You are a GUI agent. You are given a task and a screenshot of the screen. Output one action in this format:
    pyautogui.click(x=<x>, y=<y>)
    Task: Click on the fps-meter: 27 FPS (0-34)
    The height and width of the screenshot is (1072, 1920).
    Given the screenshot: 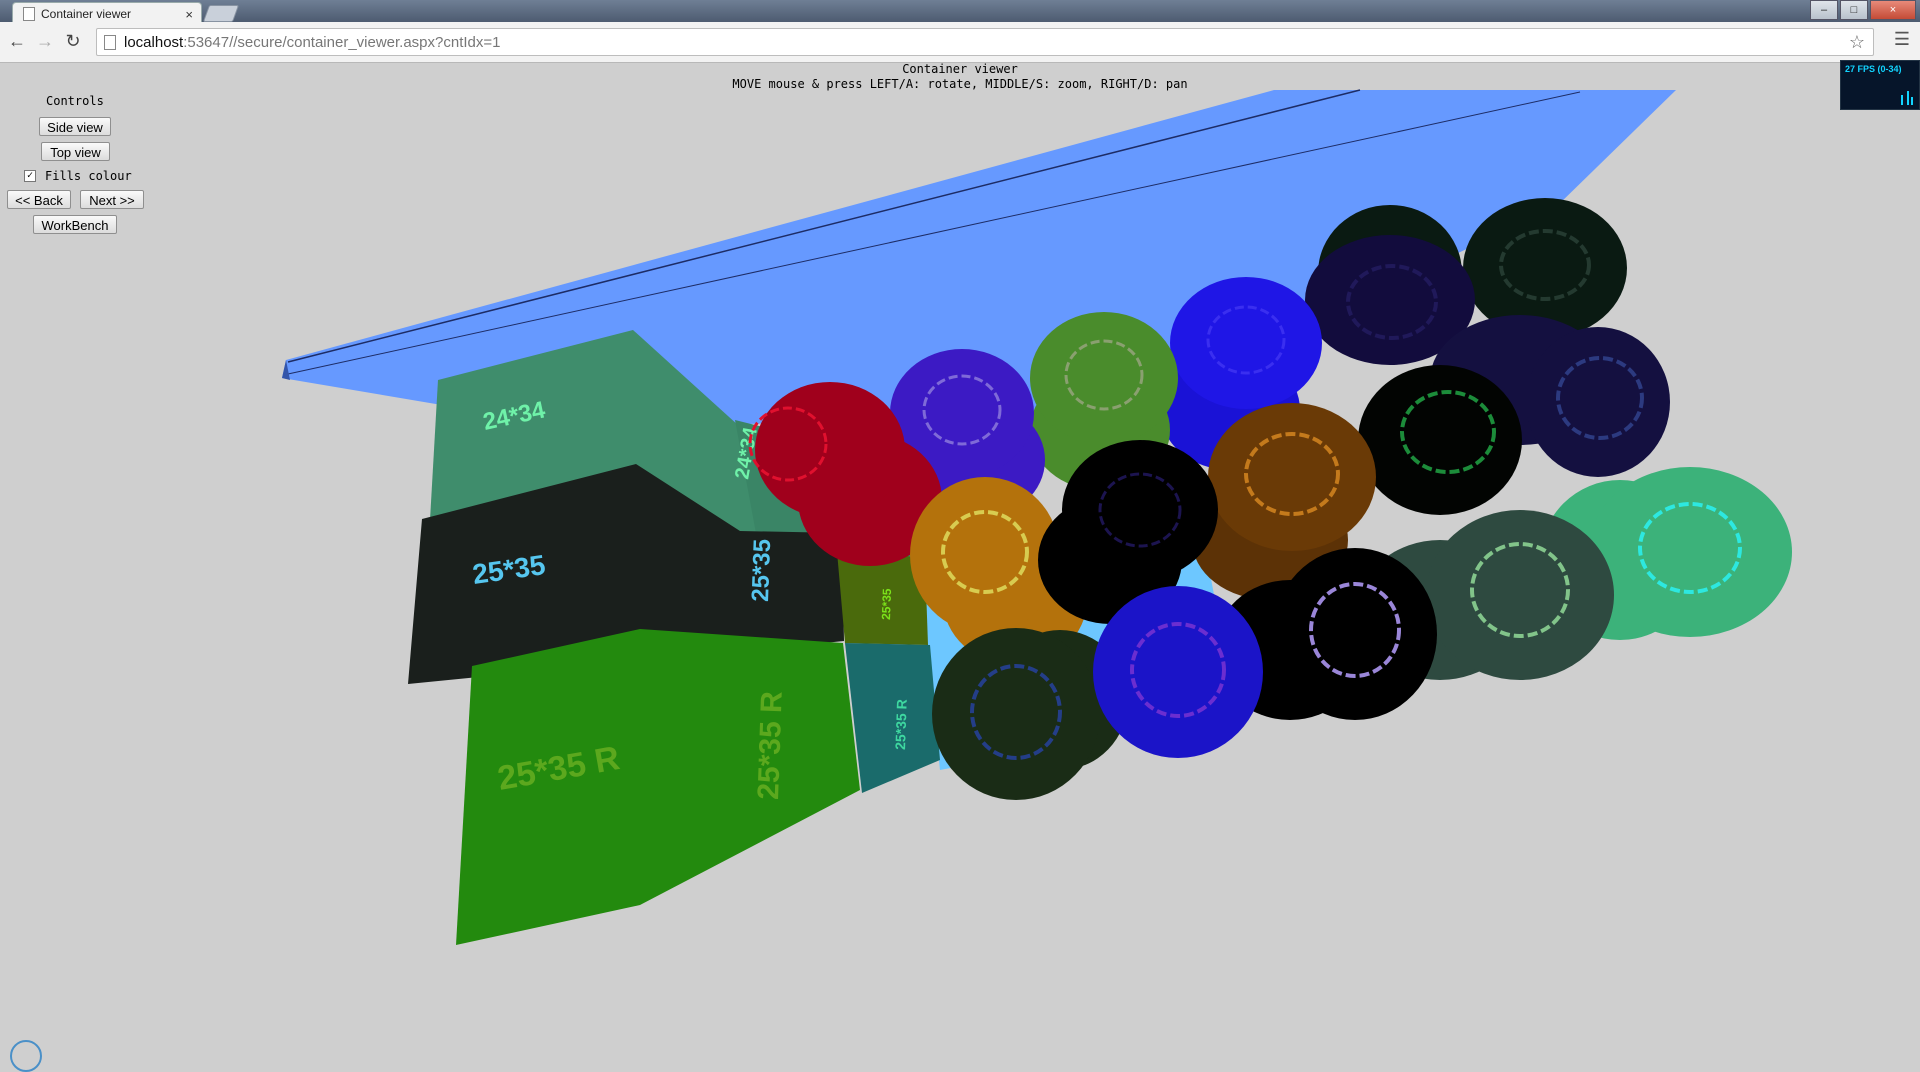 What is the action you would take?
    pyautogui.click(x=1880, y=85)
    